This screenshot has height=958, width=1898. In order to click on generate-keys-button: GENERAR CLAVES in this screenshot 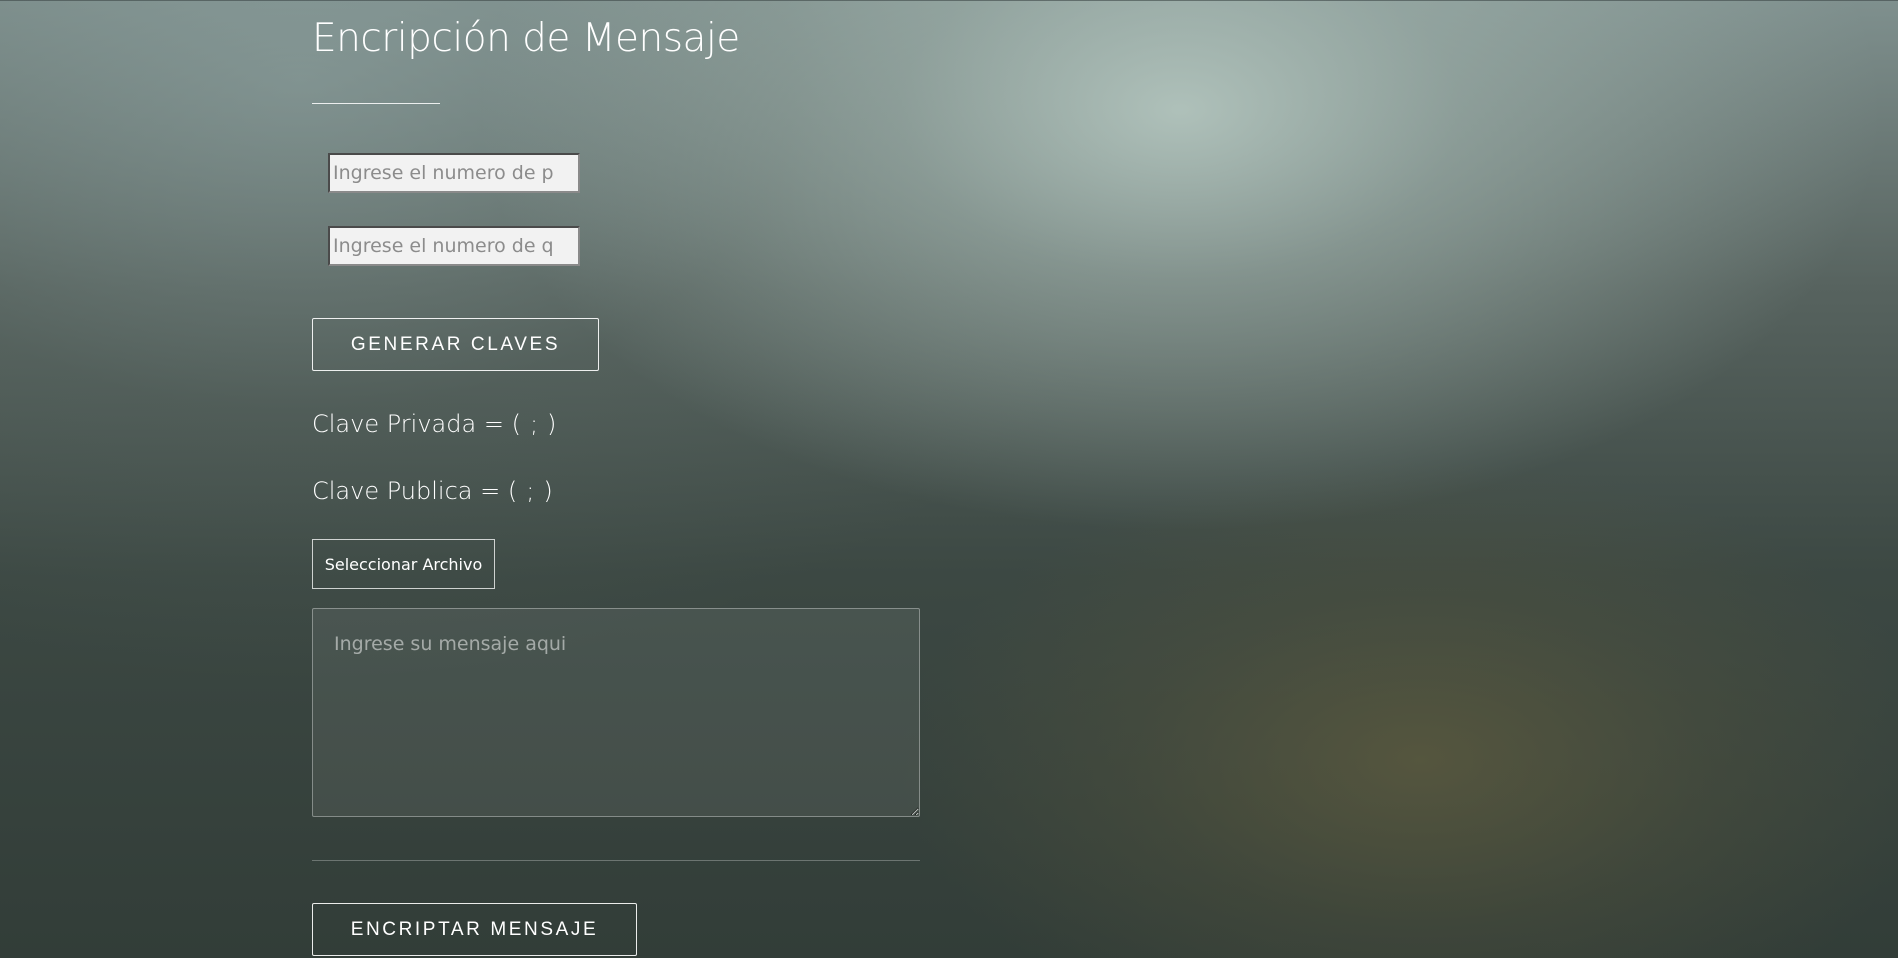, I will do `click(455, 344)`.